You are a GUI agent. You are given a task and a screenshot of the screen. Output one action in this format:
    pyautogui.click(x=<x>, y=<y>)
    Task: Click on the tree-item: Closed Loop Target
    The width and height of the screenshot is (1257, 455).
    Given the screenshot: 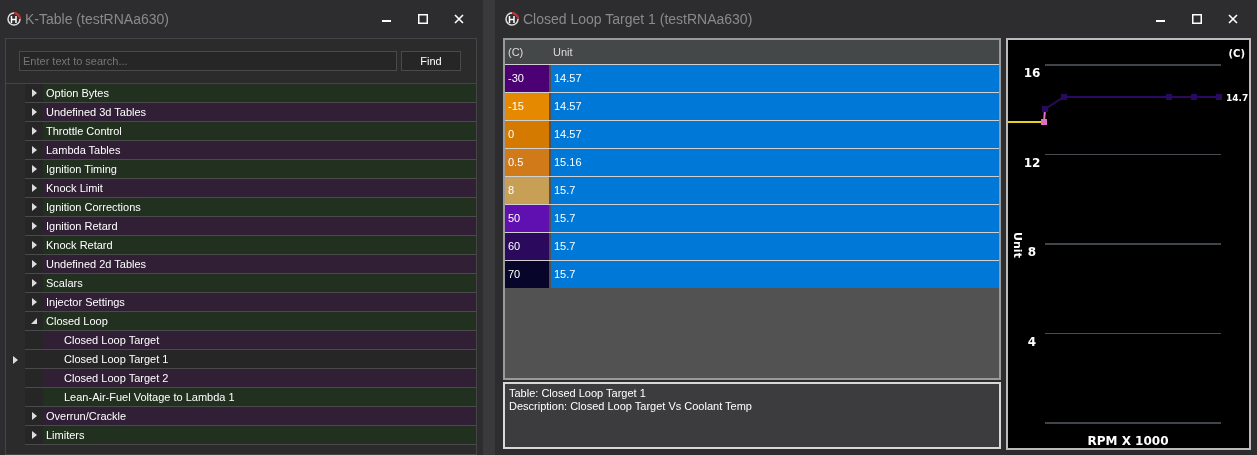 What is the action you would take?
    pyautogui.click(x=241, y=340)
    